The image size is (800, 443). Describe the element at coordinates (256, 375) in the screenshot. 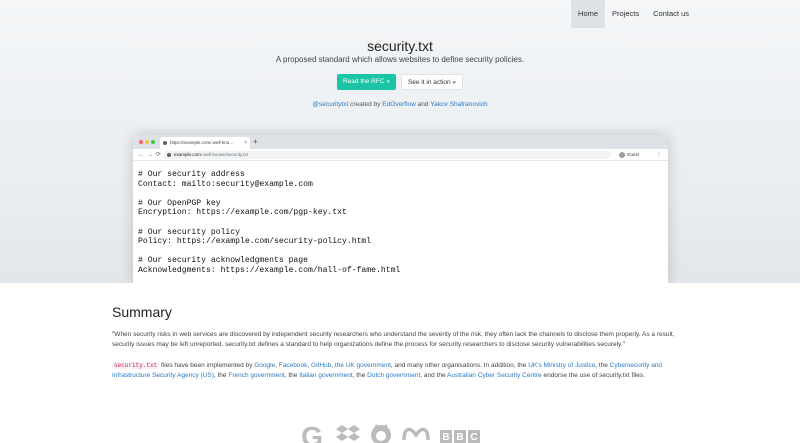

I see `french-government-link: French government` at that location.